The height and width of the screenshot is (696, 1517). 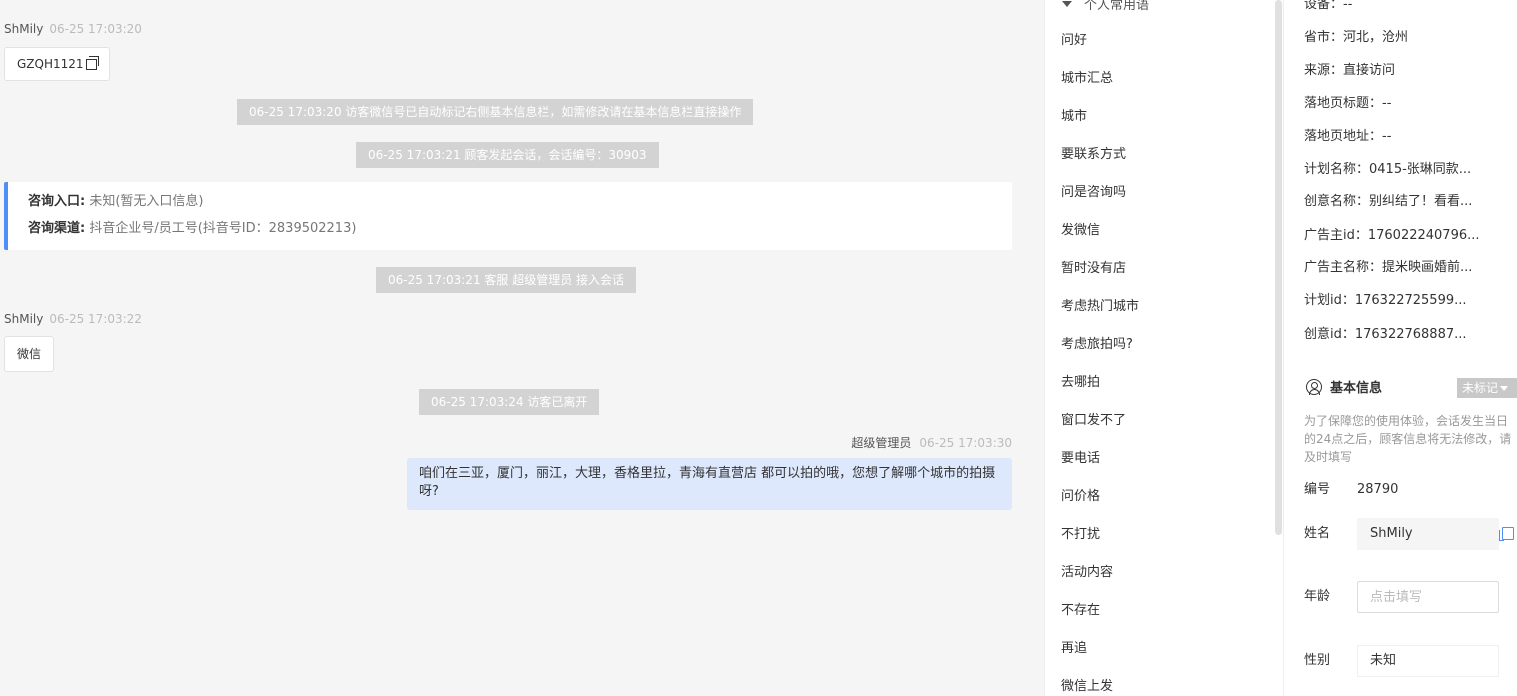 I want to click on visitor-message: 微信, so click(x=29, y=354).